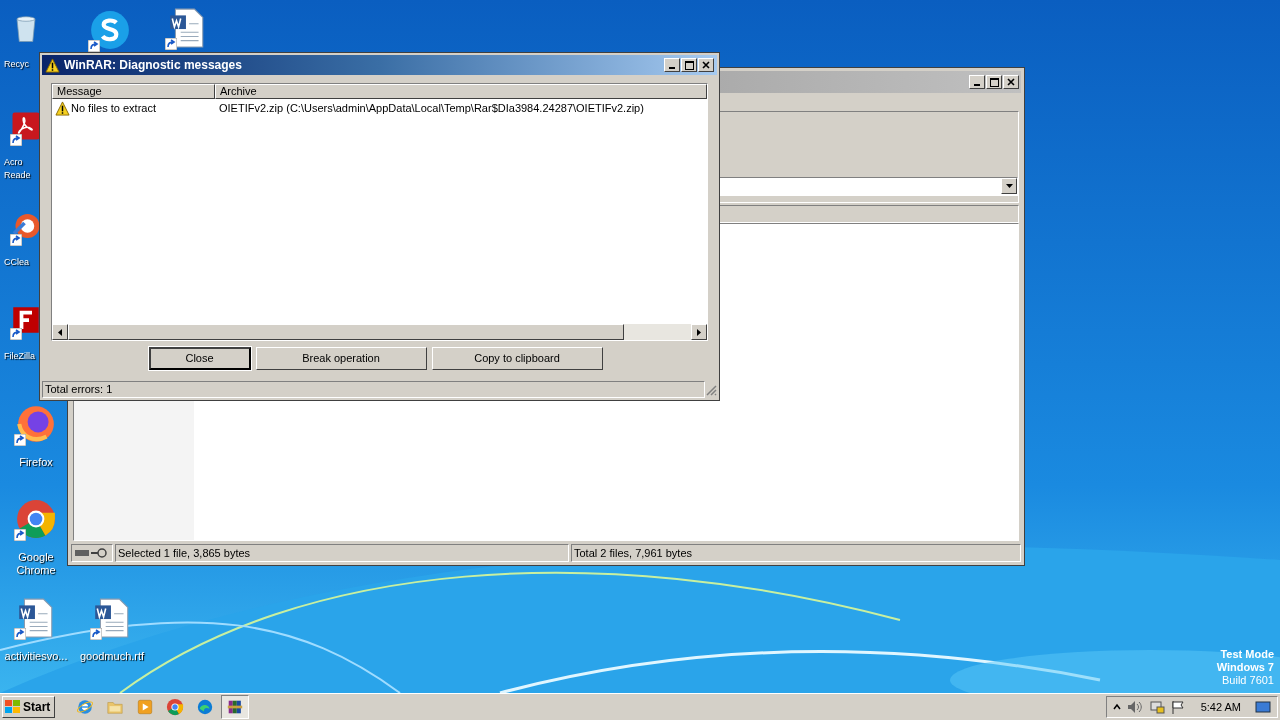 This screenshot has height=720, width=1280. I want to click on window-title: WinRAR: Diagnostic messages, so click(153, 65).